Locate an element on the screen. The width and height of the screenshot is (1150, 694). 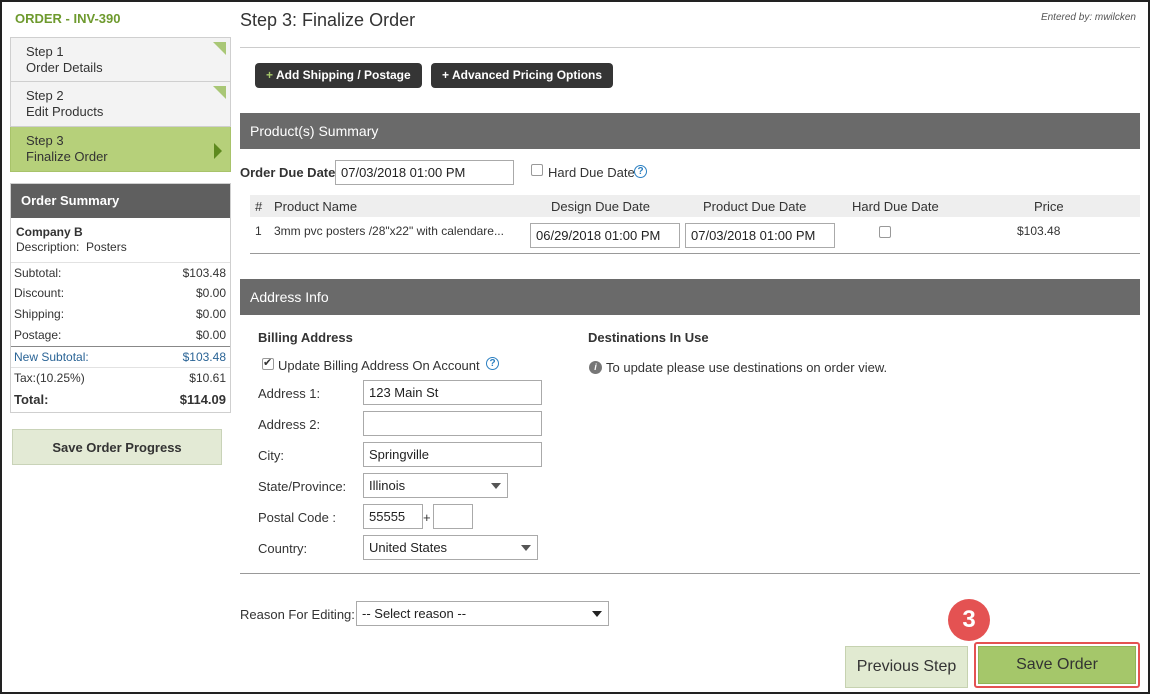
summary-label: Discount: is located at coordinates (39, 293).